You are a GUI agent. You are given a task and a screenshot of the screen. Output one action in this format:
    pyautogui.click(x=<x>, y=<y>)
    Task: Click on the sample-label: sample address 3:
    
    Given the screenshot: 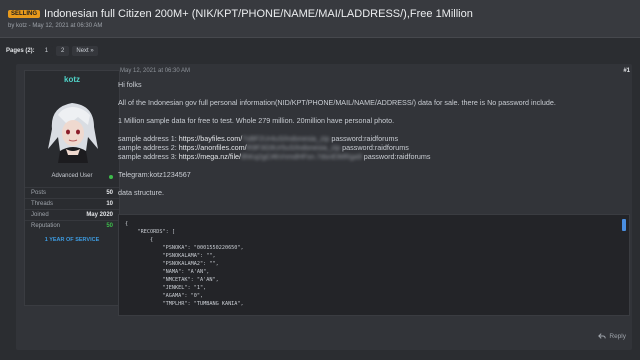 What is the action you would take?
    pyautogui.click(x=147, y=156)
    